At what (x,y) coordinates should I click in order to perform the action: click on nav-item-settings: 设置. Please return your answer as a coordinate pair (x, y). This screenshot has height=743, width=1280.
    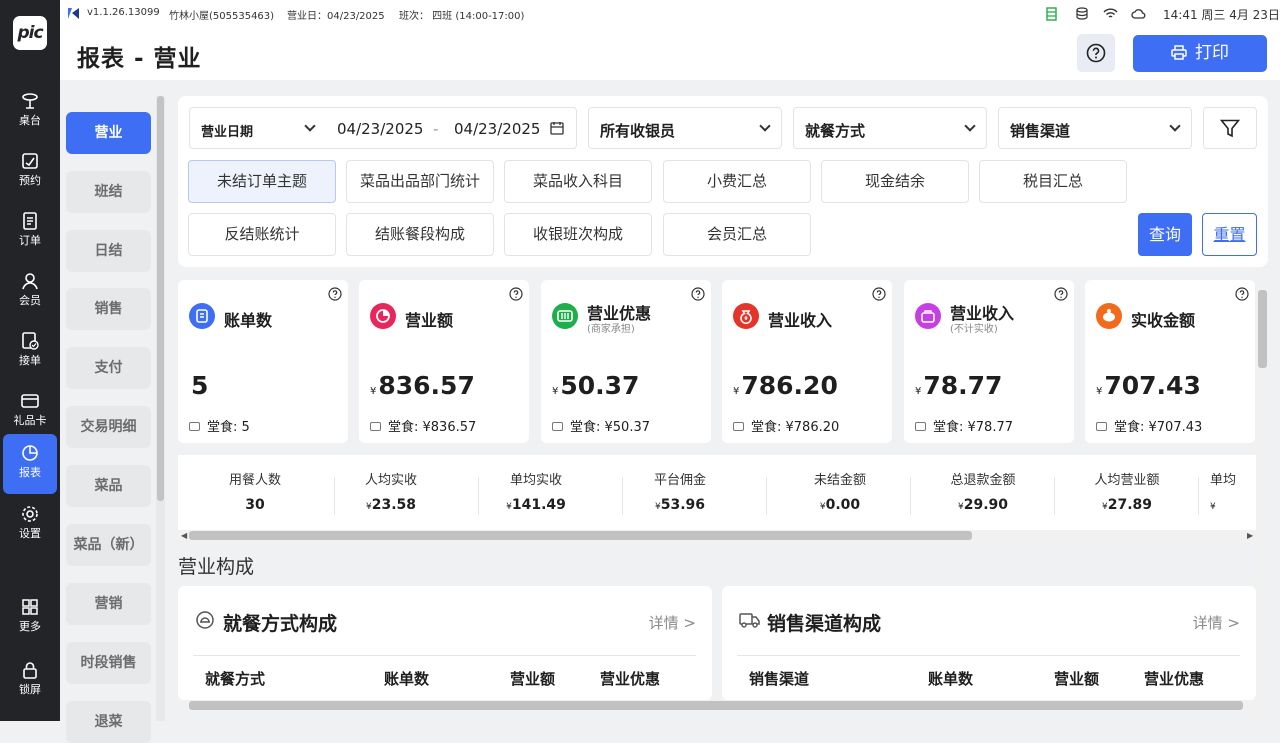
    Looking at the image, I should click on (30, 524).